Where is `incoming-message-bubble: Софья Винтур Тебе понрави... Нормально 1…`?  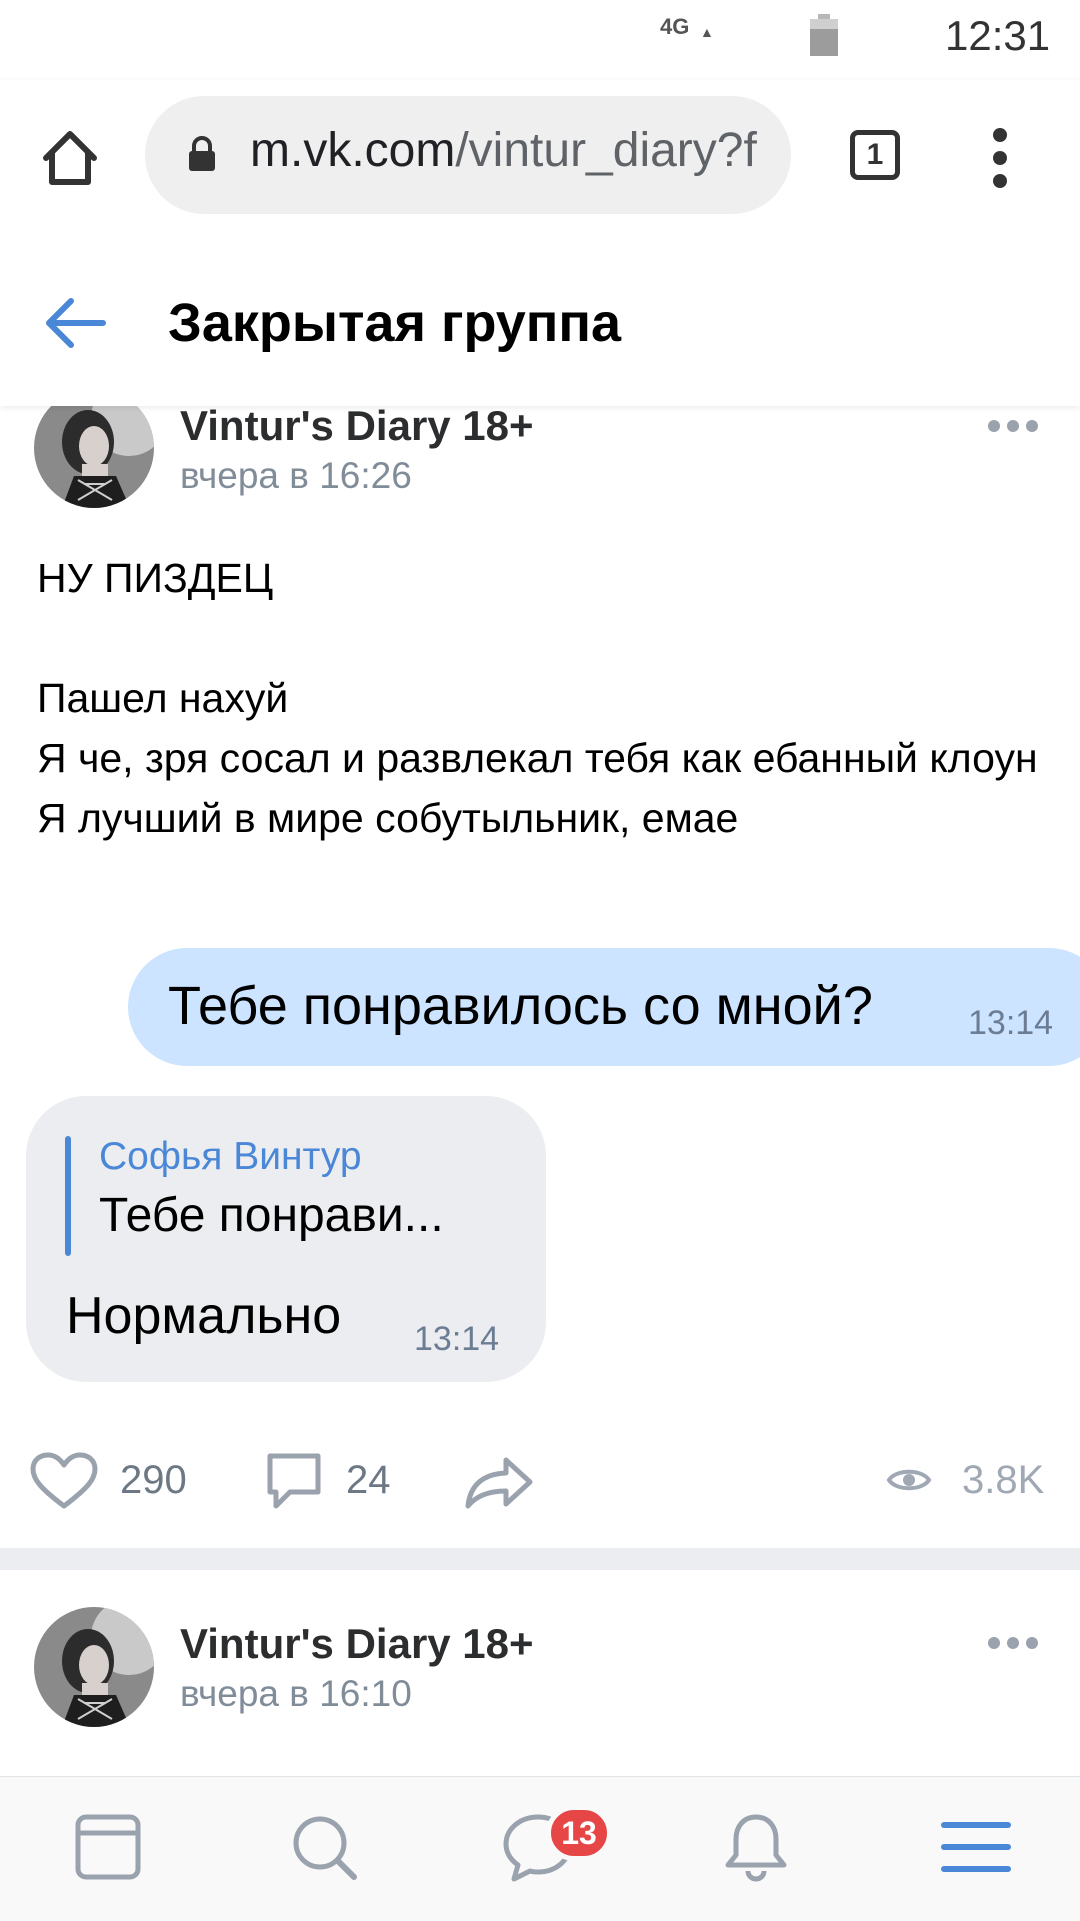 incoming-message-bubble: Софья Винтур Тебе понрави... Нормально 1… is located at coordinates (286, 1239).